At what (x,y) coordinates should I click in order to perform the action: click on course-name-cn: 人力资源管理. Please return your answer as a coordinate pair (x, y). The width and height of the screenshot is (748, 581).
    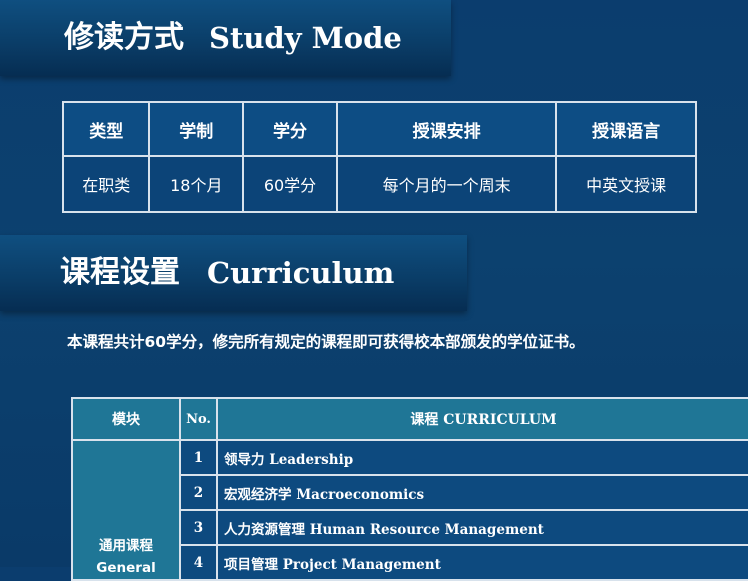
    Looking at the image, I should click on (264, 529).